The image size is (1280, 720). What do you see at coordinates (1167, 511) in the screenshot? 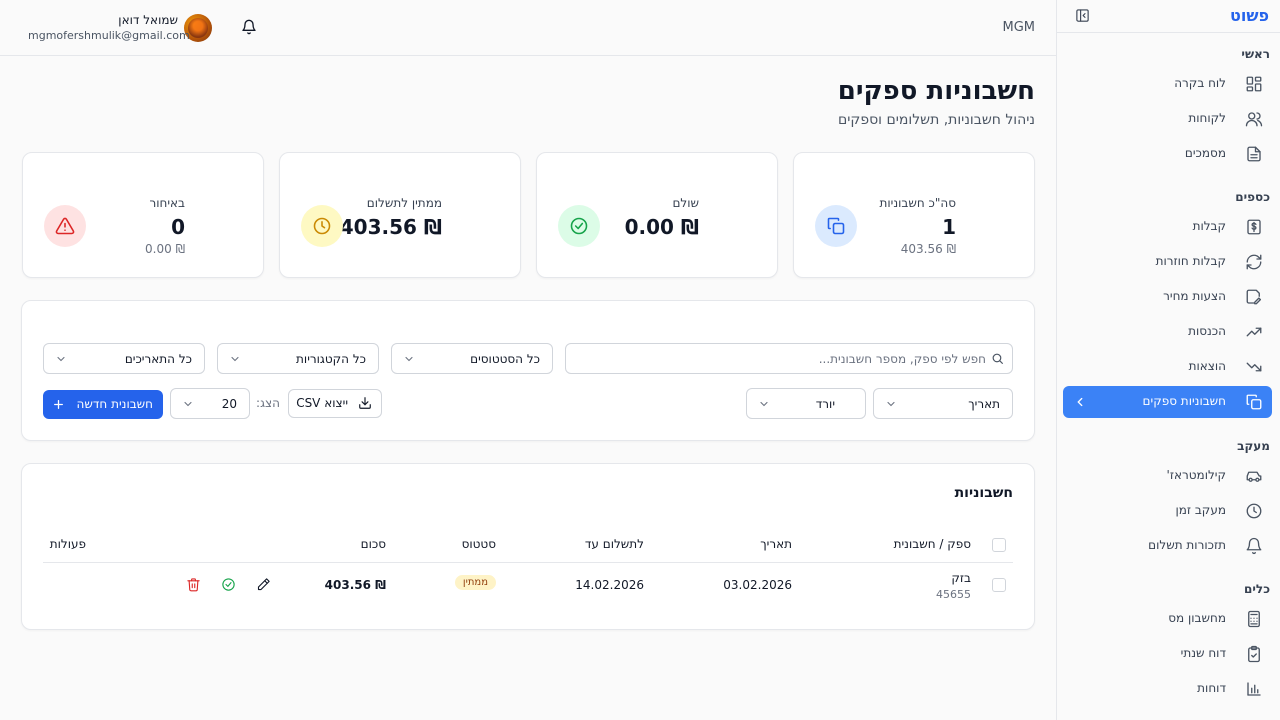
I see `sidebar-item-time-tracking: מעקב זמן` at bounding box center [1167, 511].